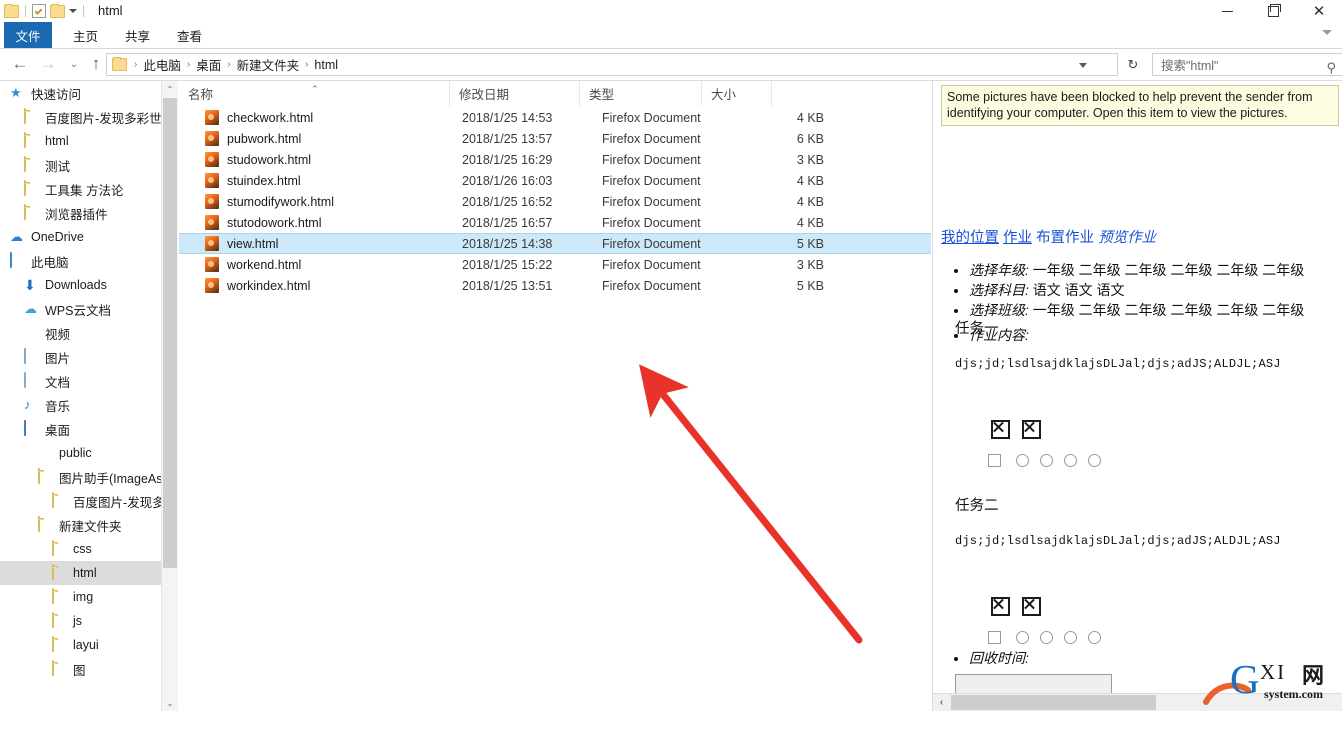 This screenshot has width=1342, height=737. Describe the element at coordinates (89, 621) in the screenshot. I see `nav-item-js: js` at that location.